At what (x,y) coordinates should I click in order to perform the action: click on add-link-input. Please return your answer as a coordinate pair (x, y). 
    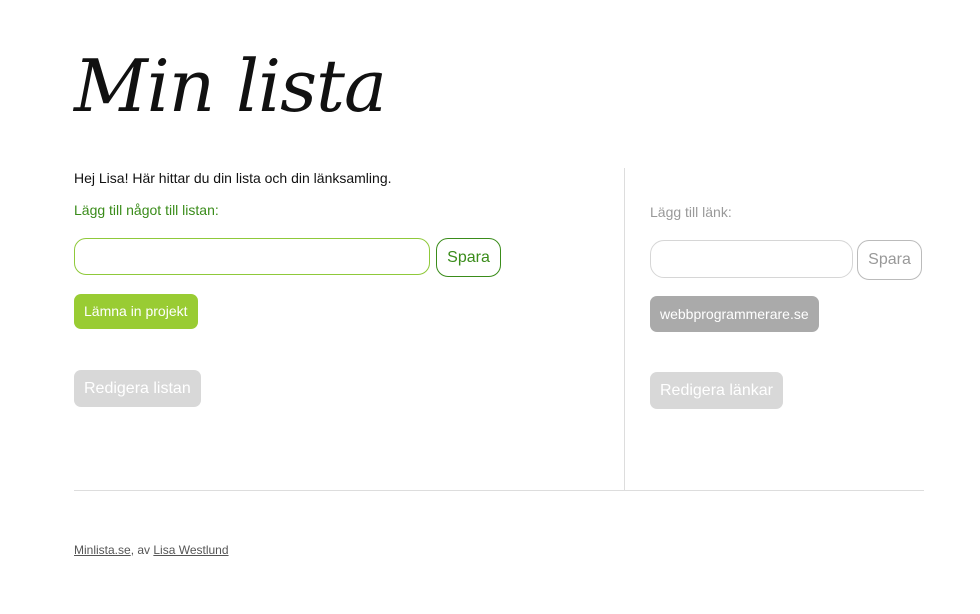
    Looking at the image, I should click on (751, 259).